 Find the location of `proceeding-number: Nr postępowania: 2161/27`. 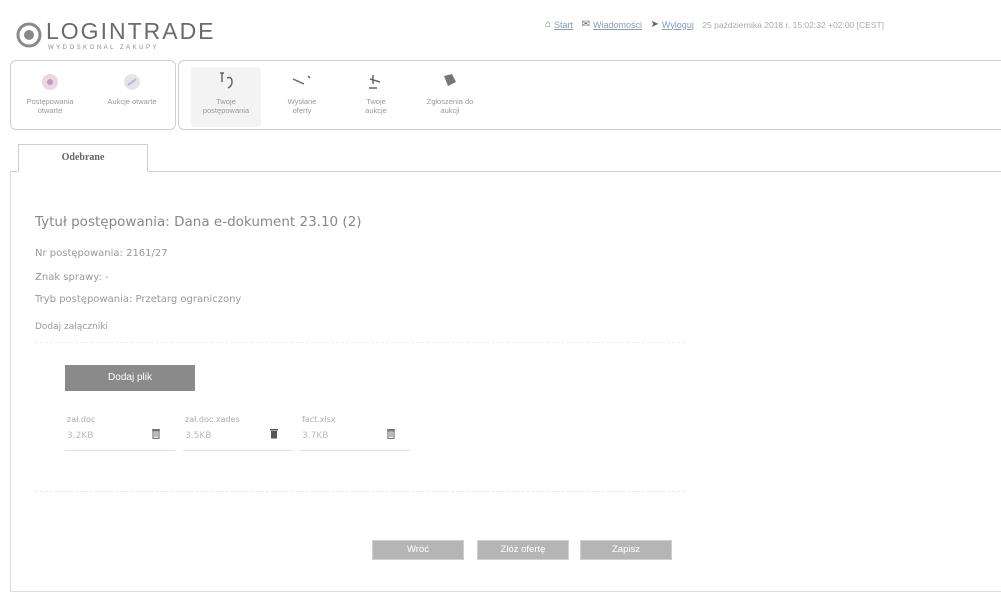

proceeding-number: Nr postępowania: 2161/27 is located at coordinates (101, 253).